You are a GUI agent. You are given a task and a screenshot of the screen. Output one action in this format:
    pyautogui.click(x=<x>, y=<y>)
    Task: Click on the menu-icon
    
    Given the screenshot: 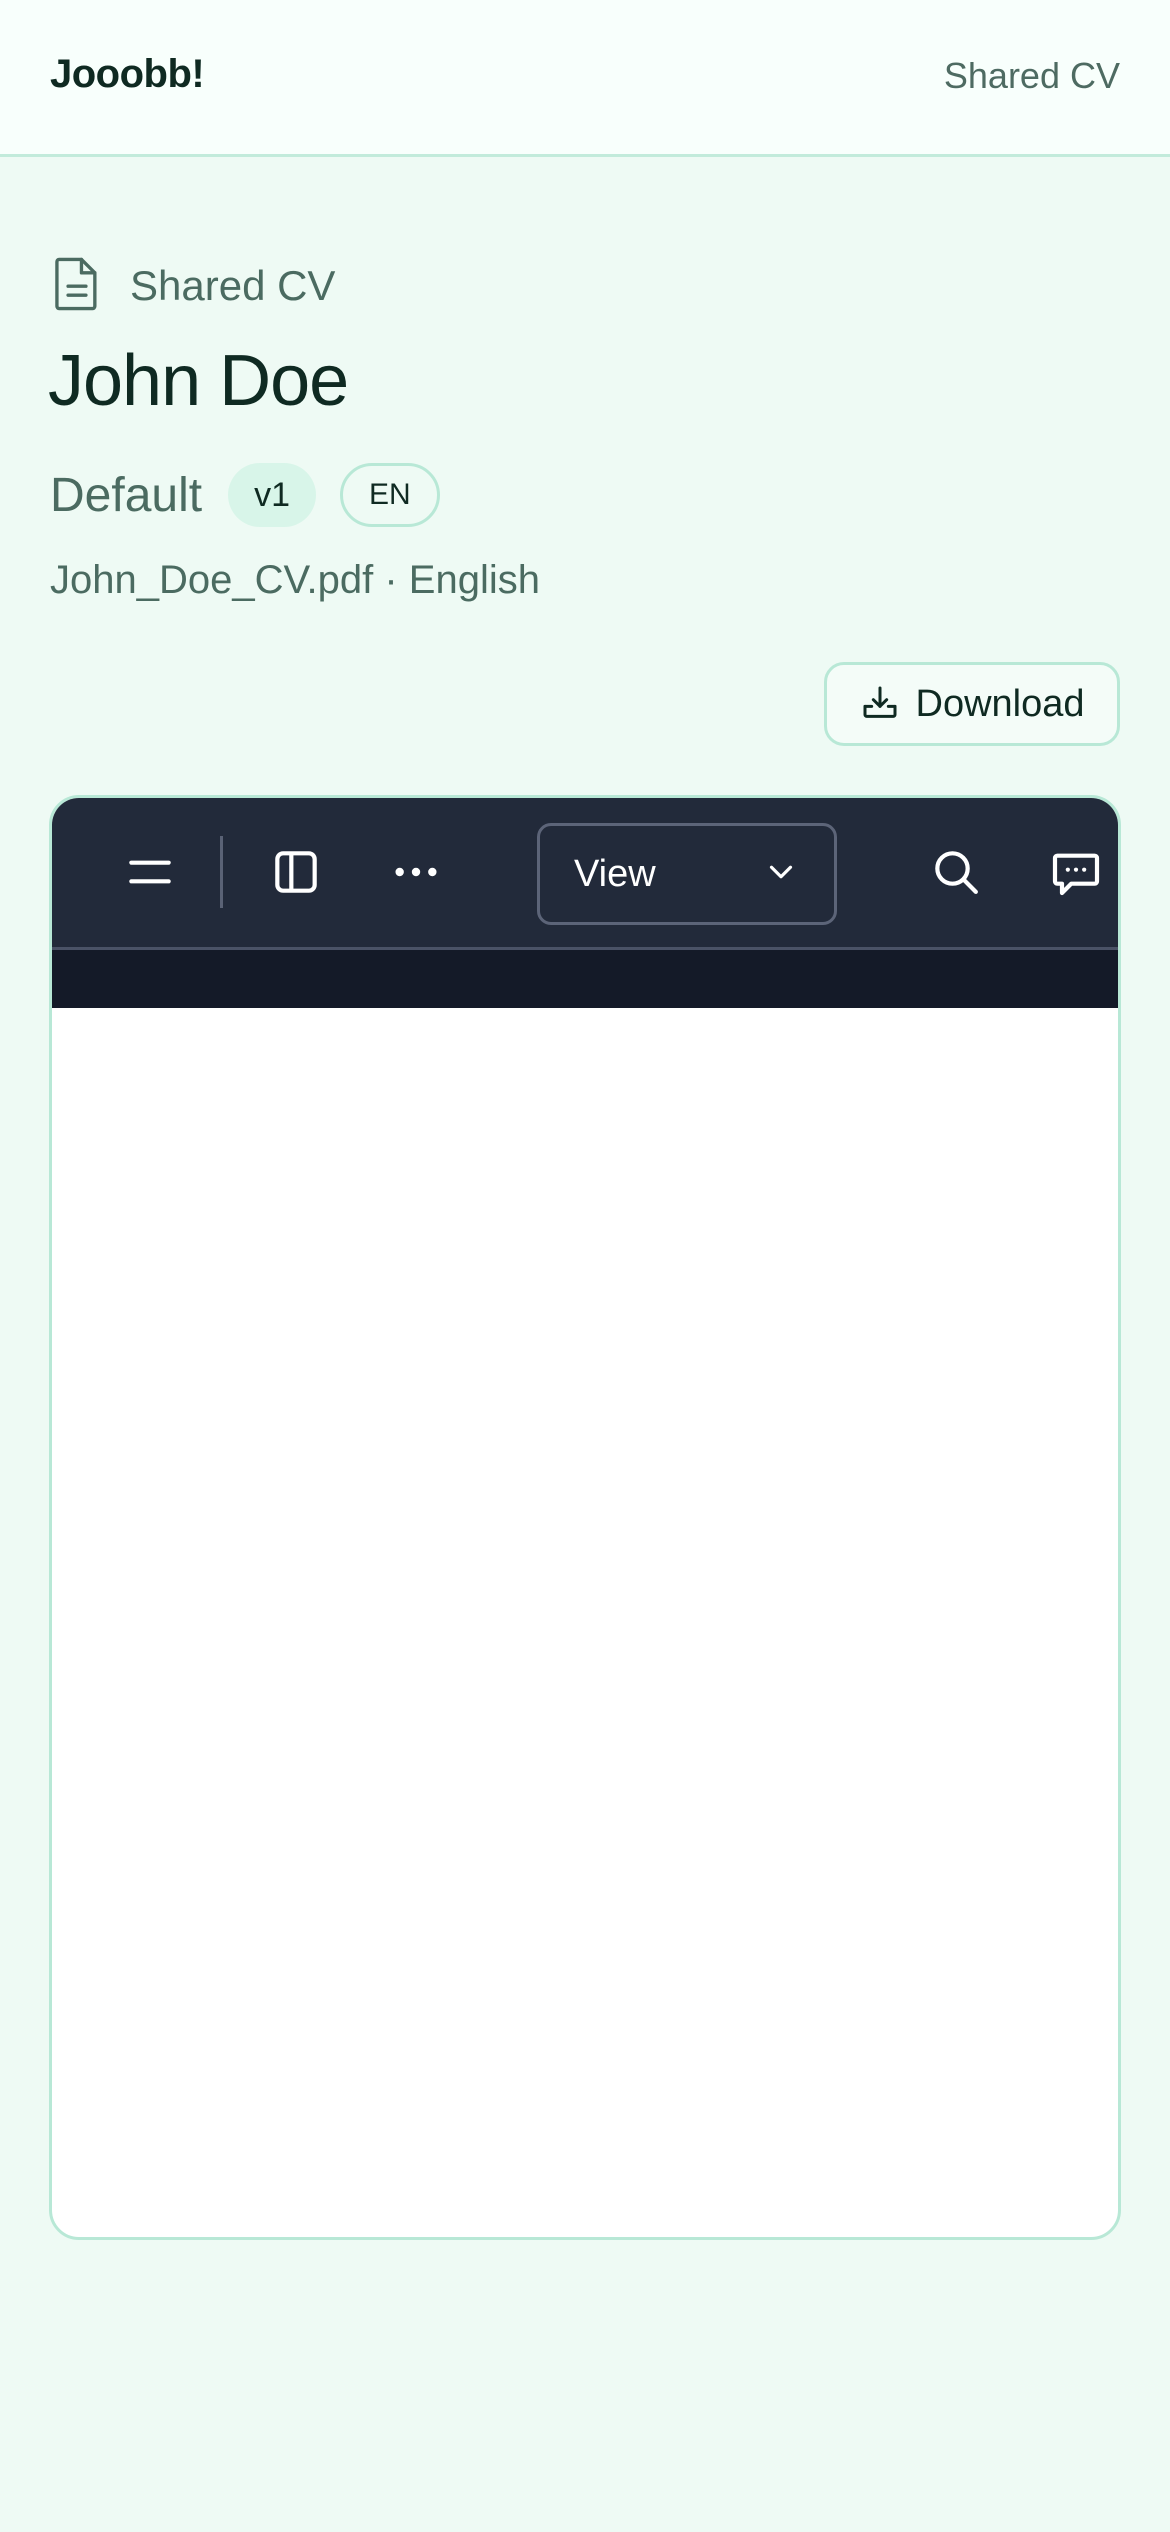 What is the action you would take?
    pyautogui.click(x=150, y=874)
    